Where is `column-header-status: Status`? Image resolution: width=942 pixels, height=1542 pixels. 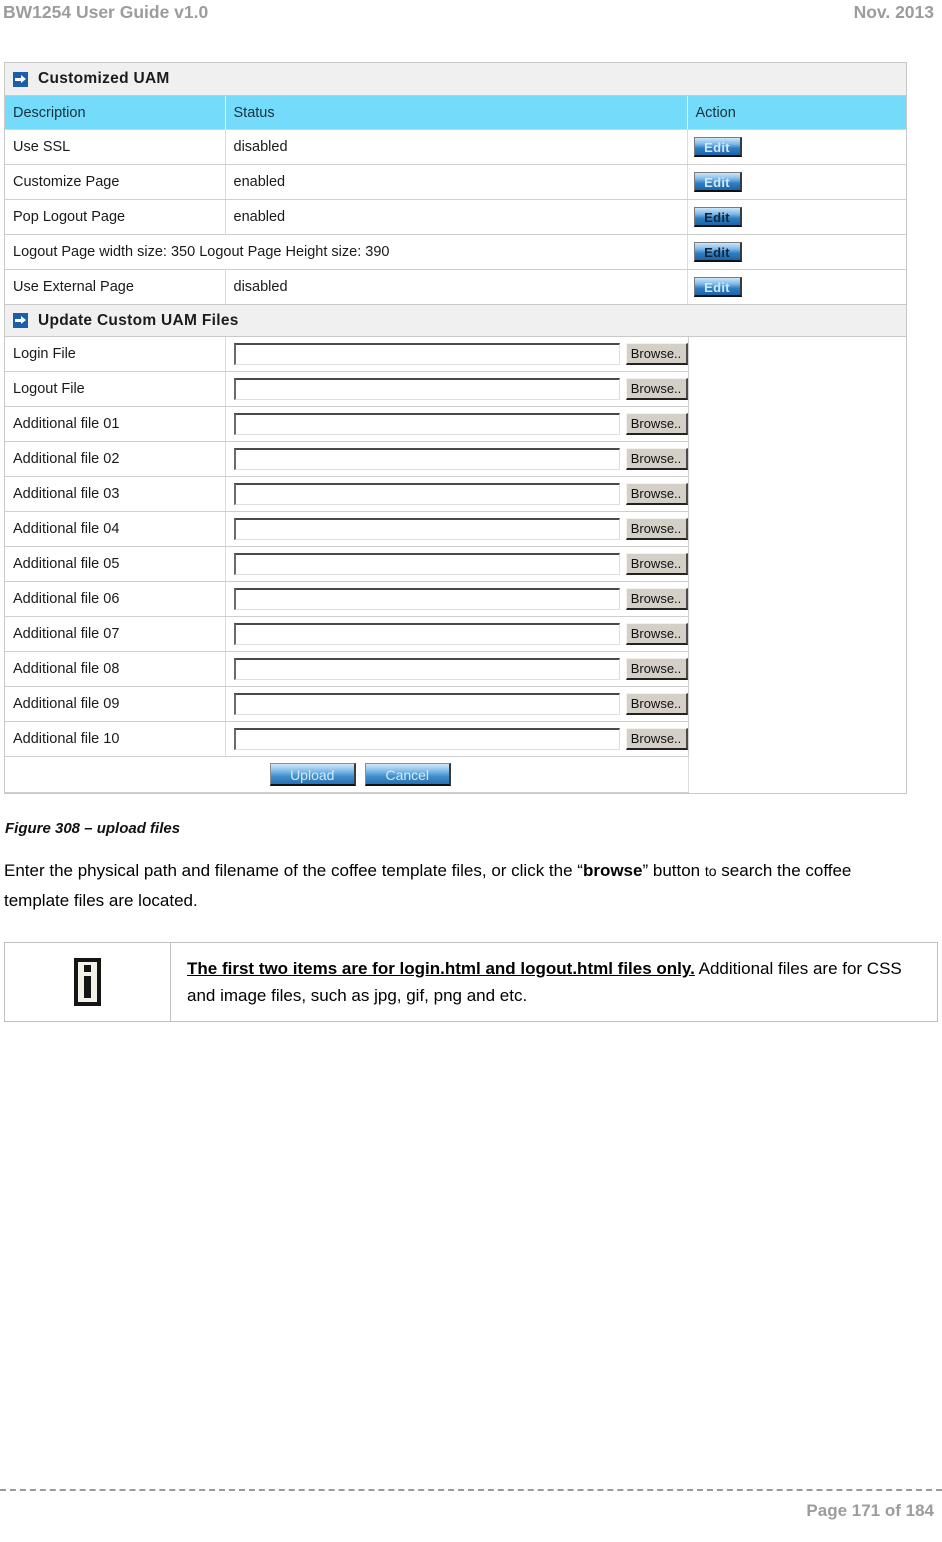 column-header-status: Status is located at coordinates (456, 113).